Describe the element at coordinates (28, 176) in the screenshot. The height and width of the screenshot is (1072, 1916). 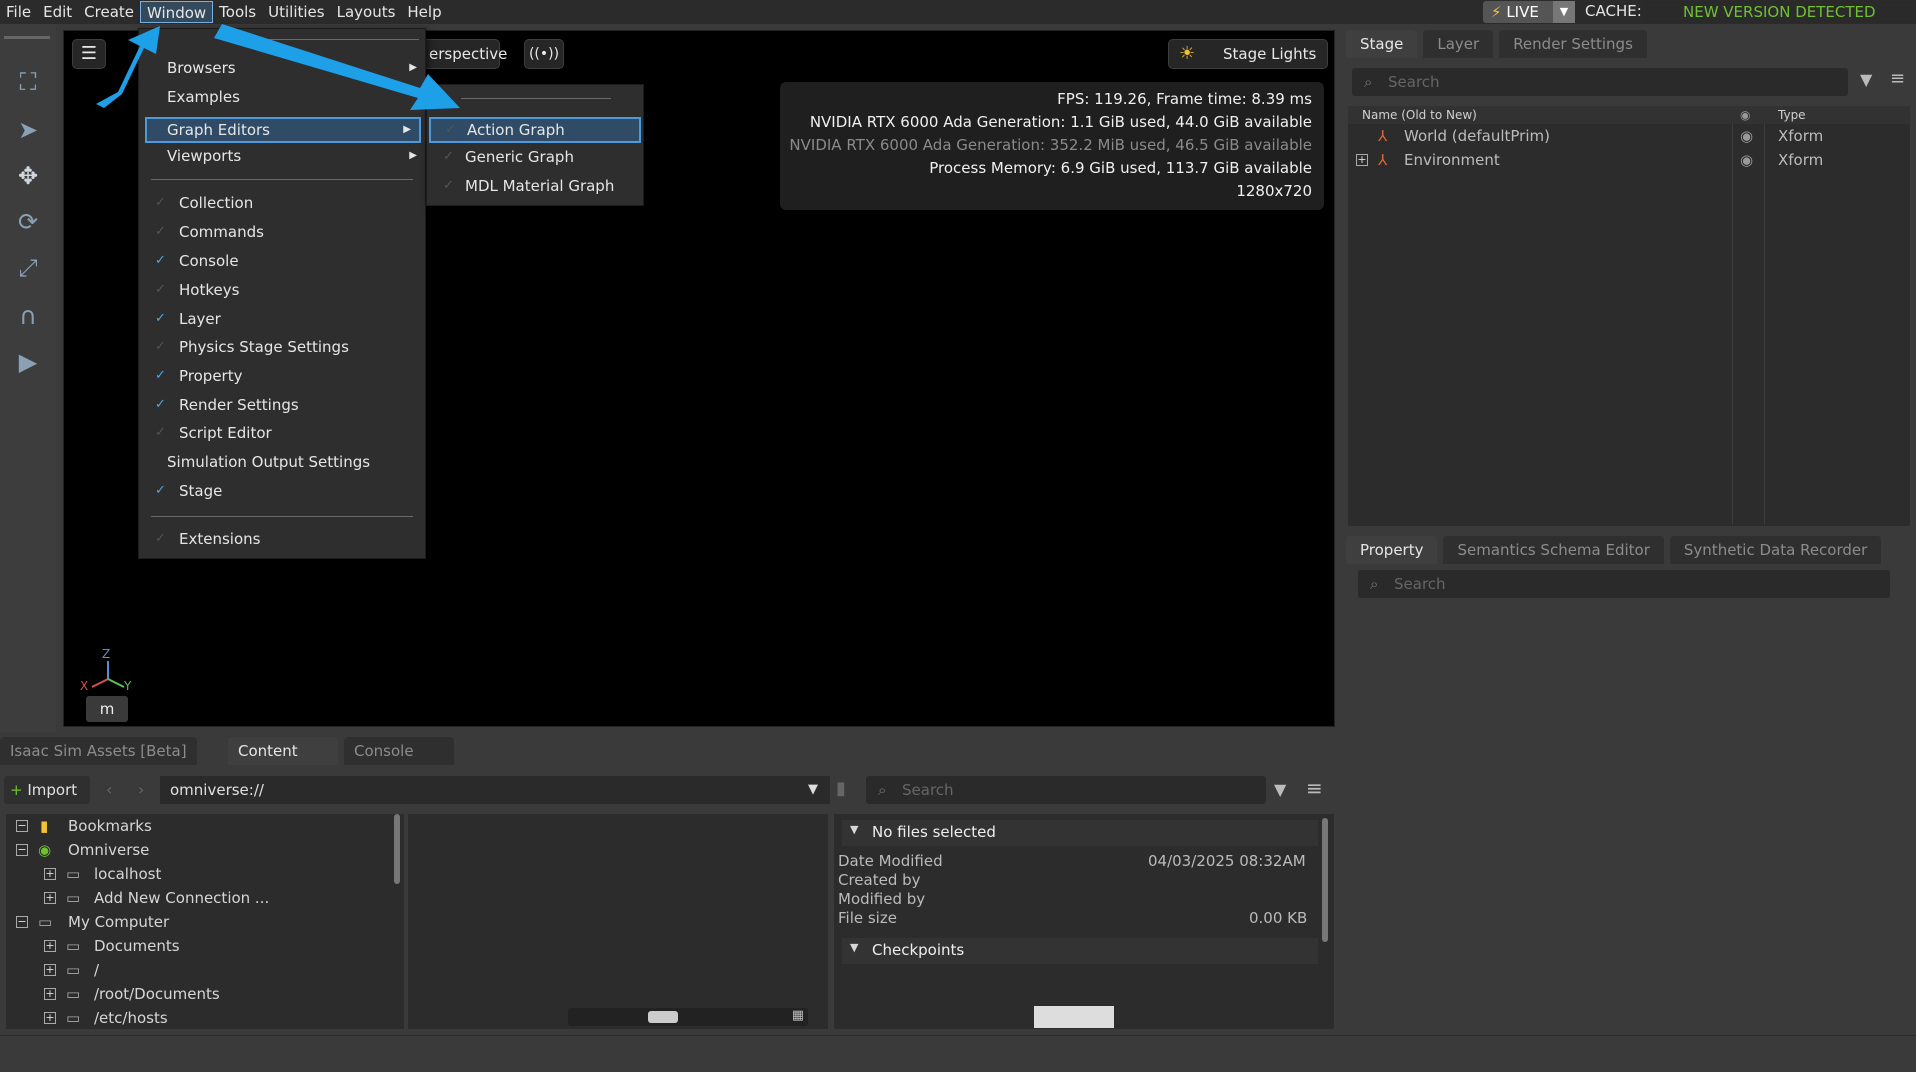
I see `move-icon: ✥` at that location.